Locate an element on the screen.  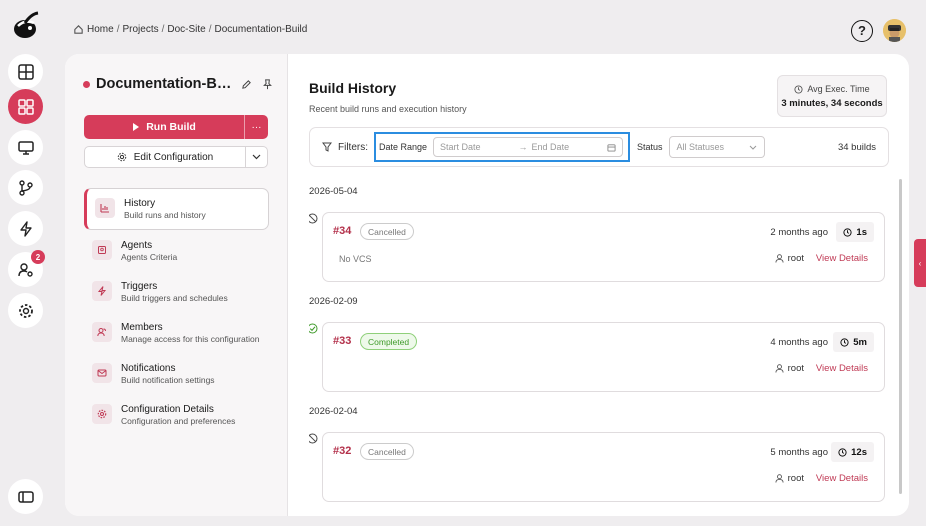
dashboard-grid-icon is located at coordinates (25, 106).